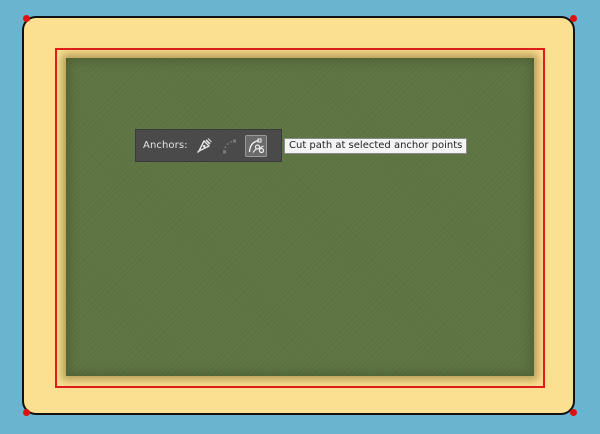  I want to click on anchors-control-bar: Anchors:, so click(208, 145).